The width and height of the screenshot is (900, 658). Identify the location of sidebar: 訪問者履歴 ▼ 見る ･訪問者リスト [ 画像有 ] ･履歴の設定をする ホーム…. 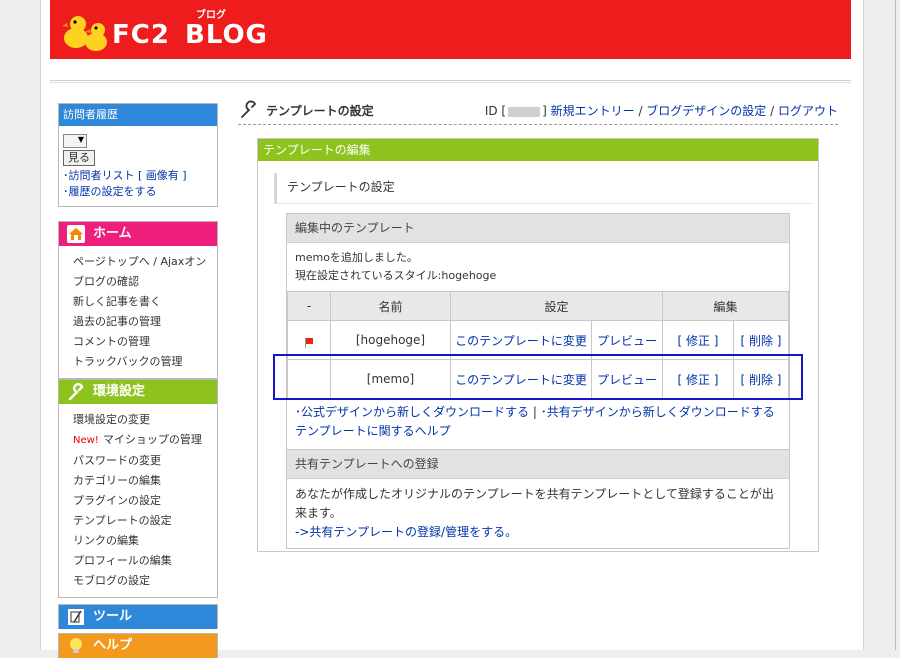
(138, 380).